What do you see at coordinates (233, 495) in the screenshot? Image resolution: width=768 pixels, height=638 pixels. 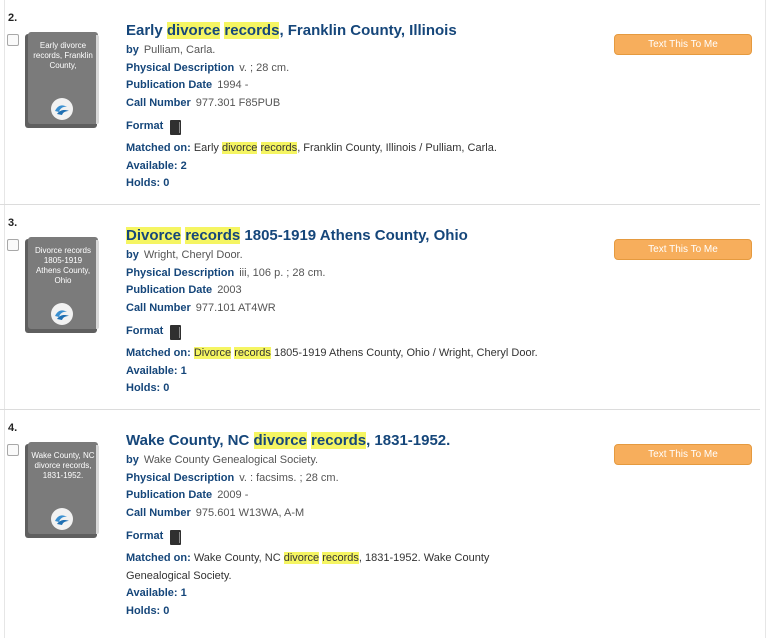 I see `publication-date-value: 2009 -` at bounding box center [233, 495].